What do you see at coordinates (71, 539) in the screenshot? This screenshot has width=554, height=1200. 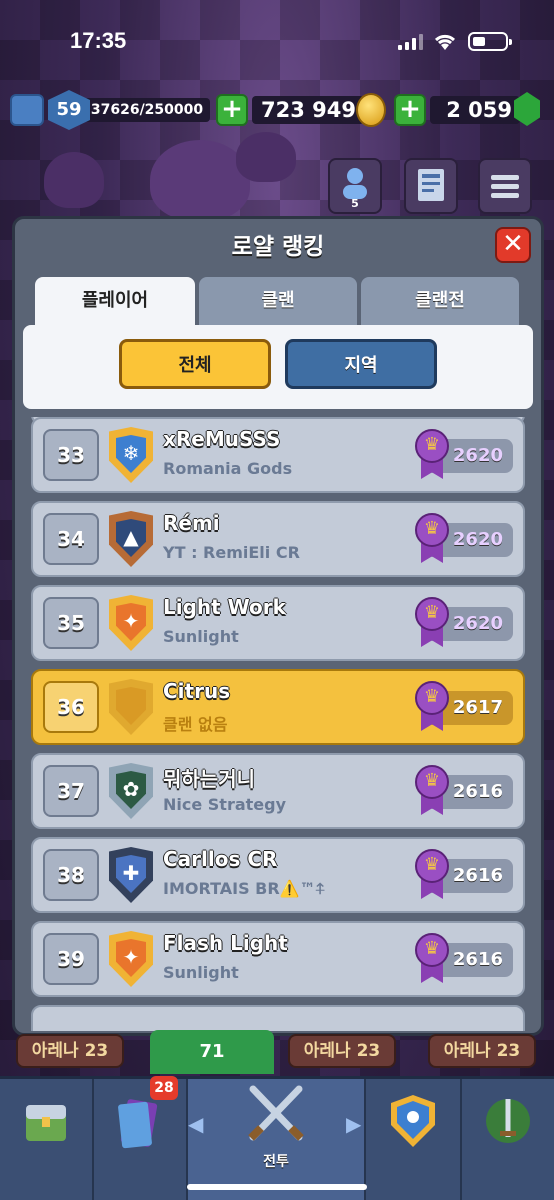 I see `rank-number: 34` at bounding box center [71, 539].